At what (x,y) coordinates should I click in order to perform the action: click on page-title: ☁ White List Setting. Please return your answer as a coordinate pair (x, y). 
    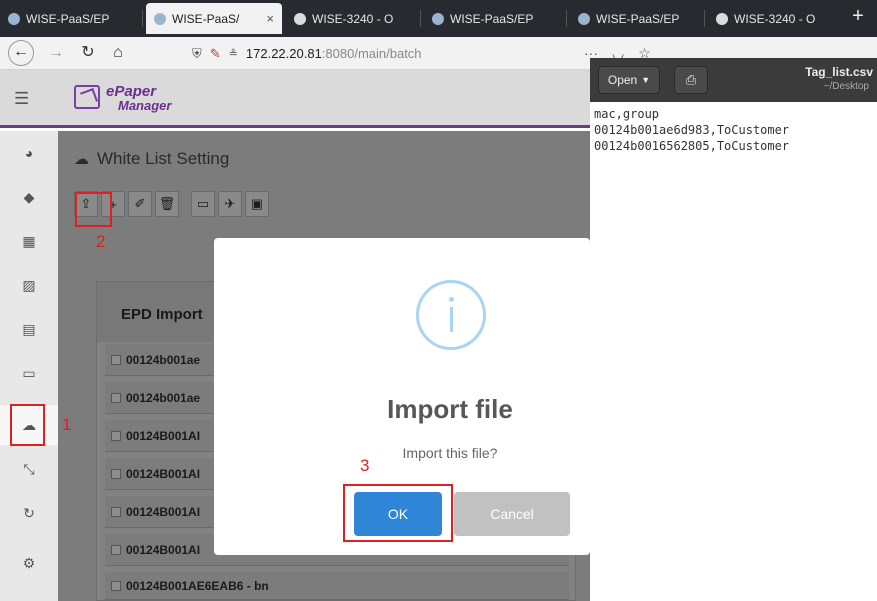
    Looking at the image, I should click on (152, 158).